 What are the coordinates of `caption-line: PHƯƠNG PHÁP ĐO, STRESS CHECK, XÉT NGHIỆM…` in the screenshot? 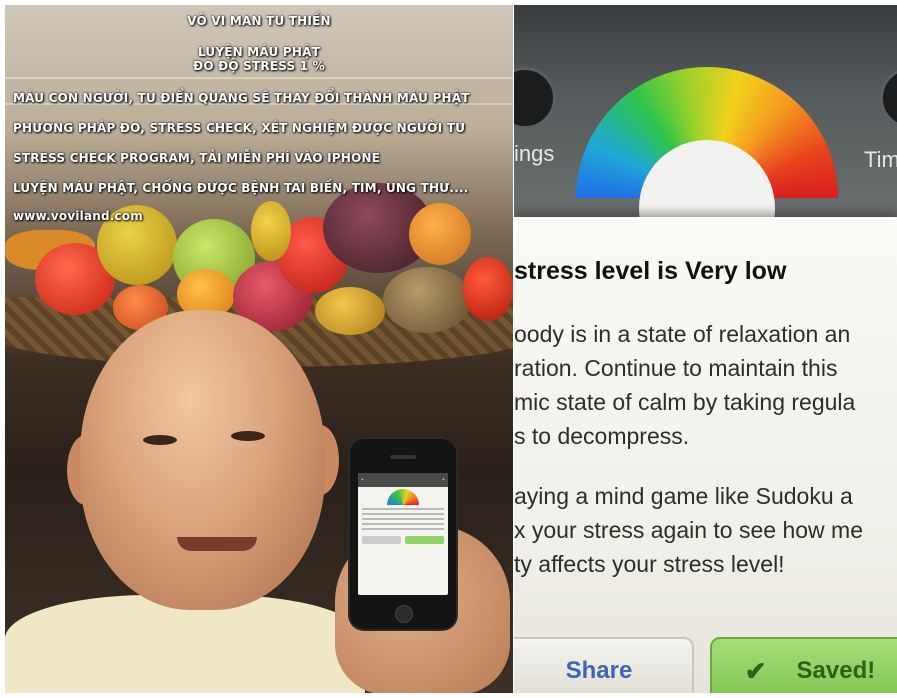 It's located at (239, 128).